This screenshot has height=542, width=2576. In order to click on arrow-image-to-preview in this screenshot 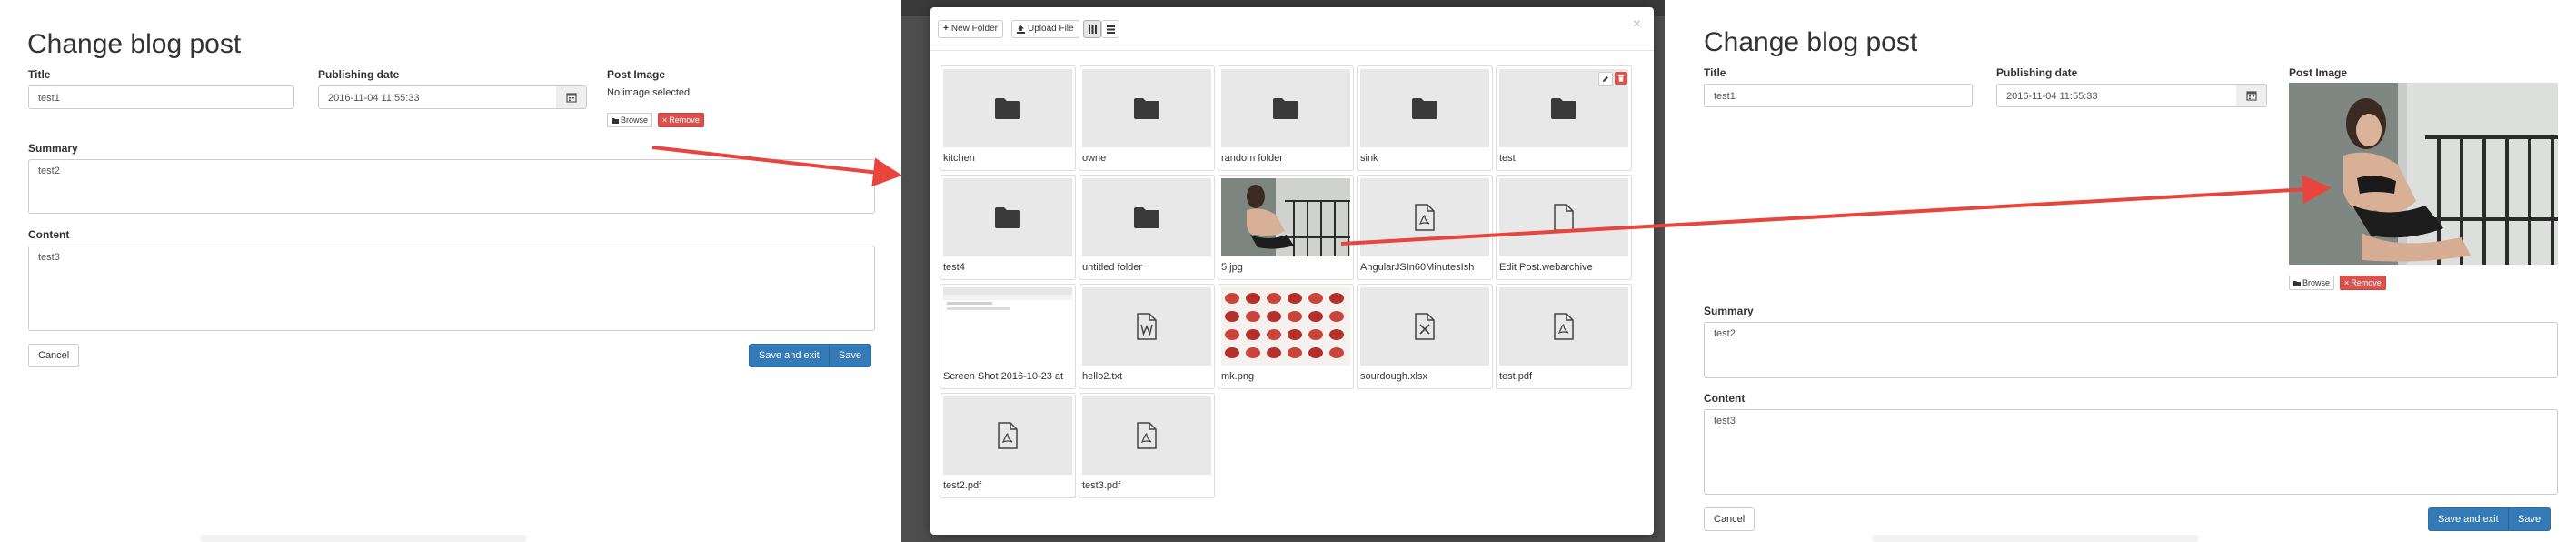, I will do `click(1836, 210)`.